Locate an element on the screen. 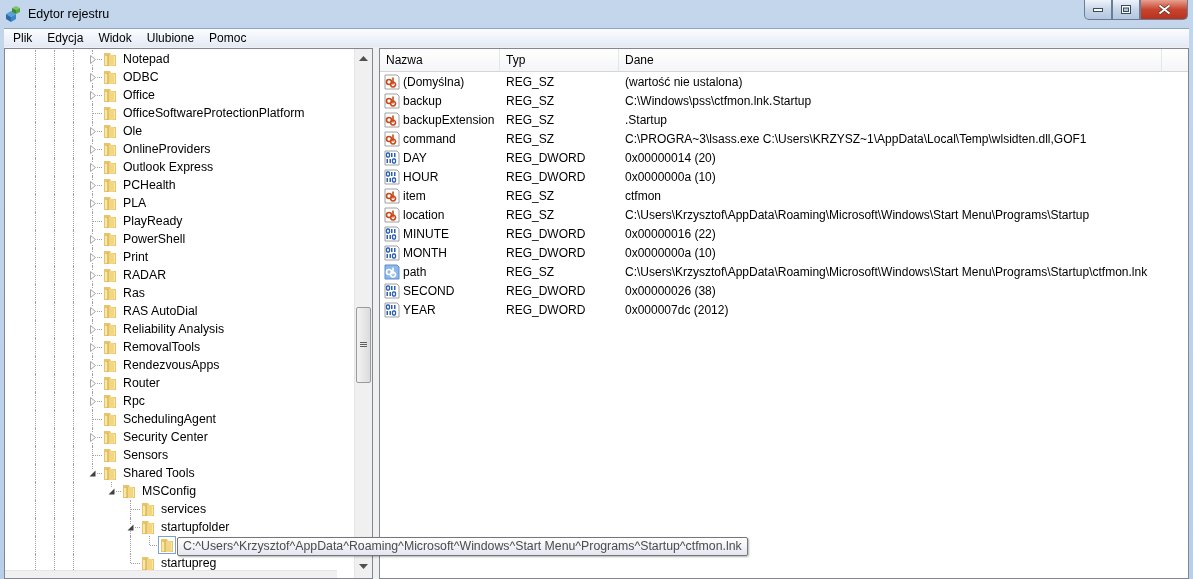 This screenshot has height=579, width=1193. tree-item: Outlook Express is located at coordinates (168, 167).